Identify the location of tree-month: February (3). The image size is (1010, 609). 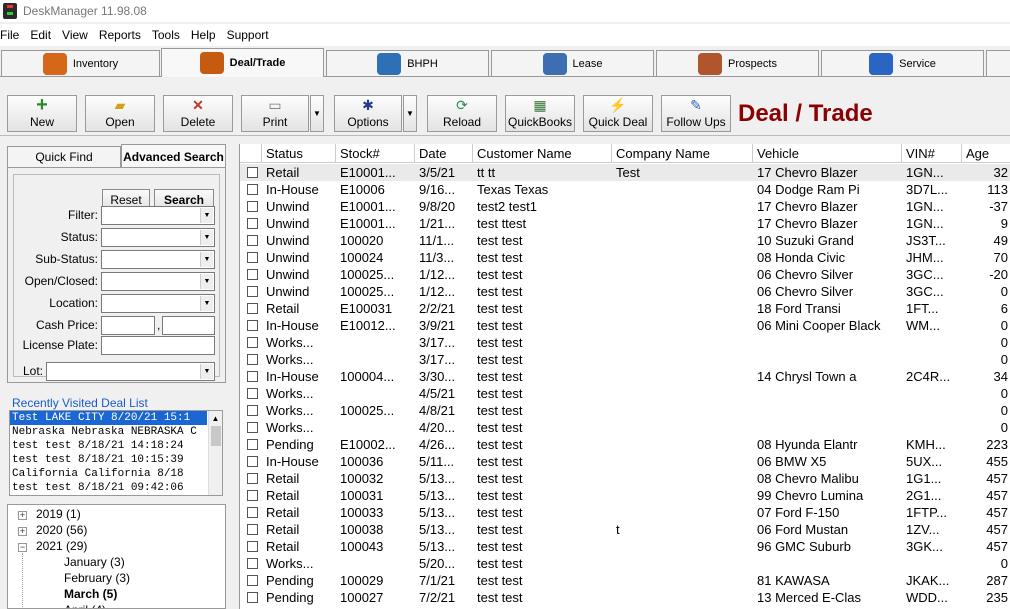
(97, 578).